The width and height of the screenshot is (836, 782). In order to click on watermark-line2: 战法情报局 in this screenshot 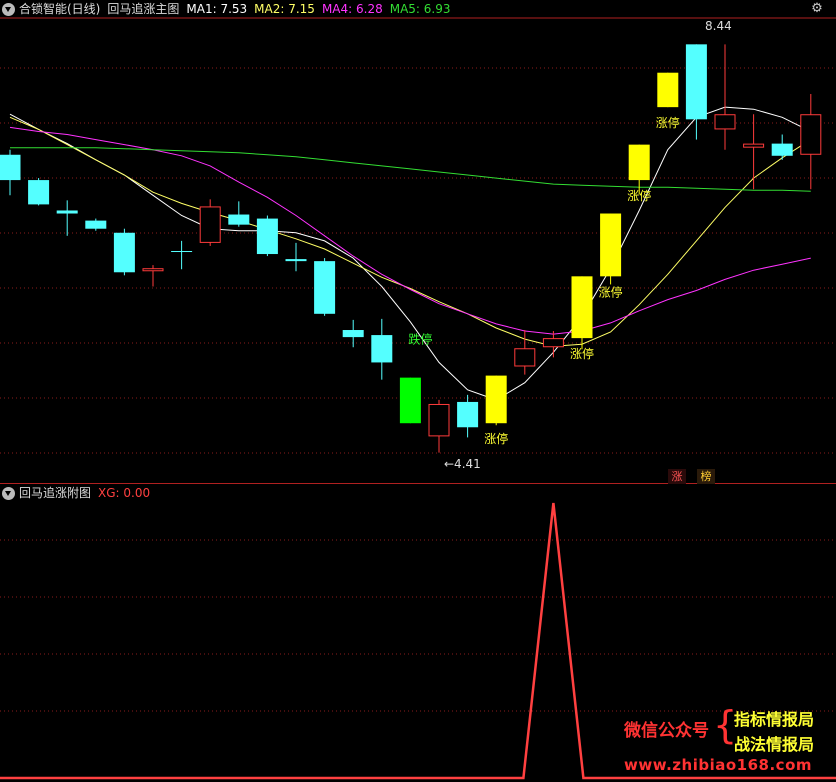, I will do `click(774, 744)`.